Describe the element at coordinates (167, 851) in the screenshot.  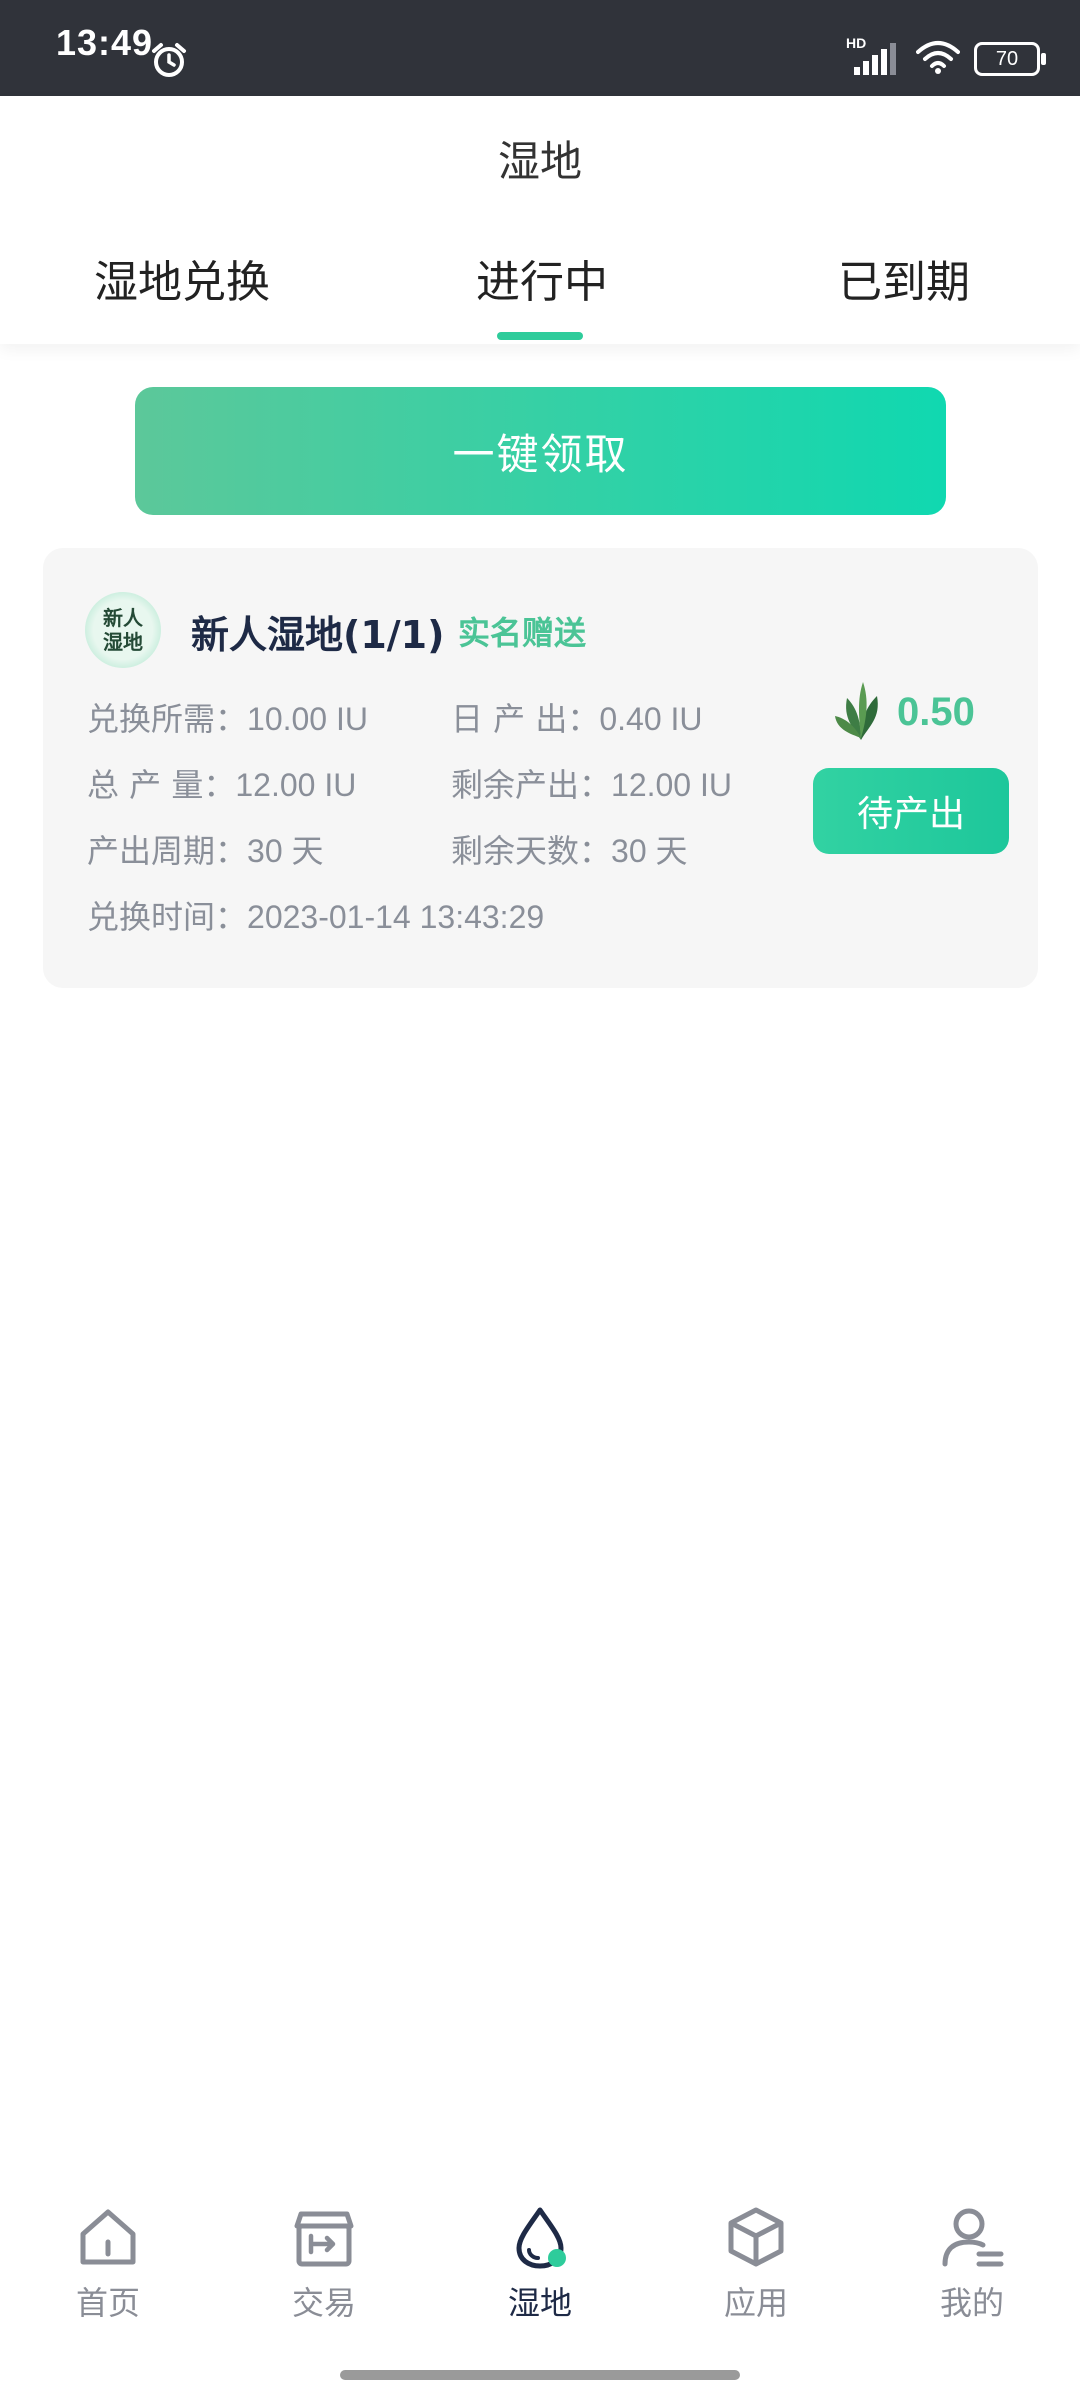
I see `cycle-label: 产出周期：` at that location.